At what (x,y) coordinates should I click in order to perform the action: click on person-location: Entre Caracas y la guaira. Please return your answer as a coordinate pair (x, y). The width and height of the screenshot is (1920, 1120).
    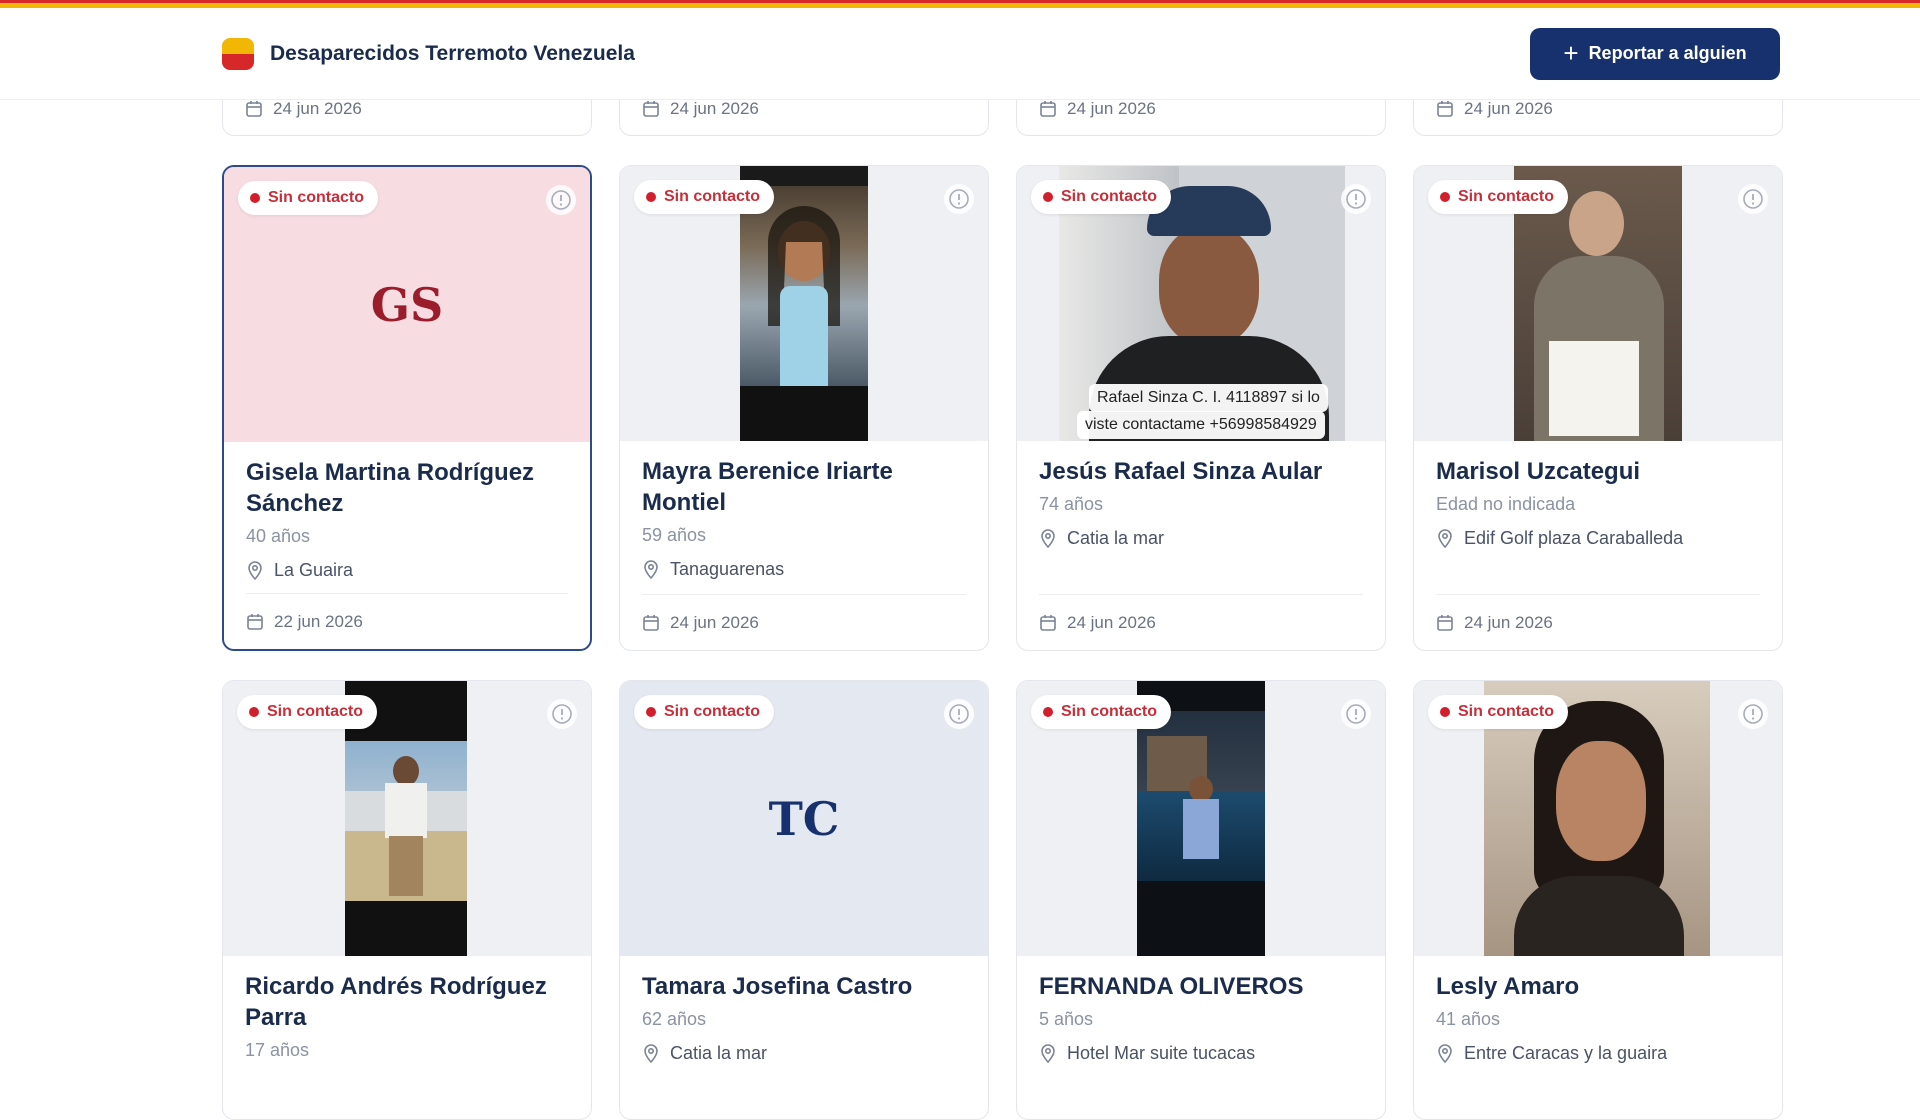
    Looking at the image, I should click on (1566, 1053).